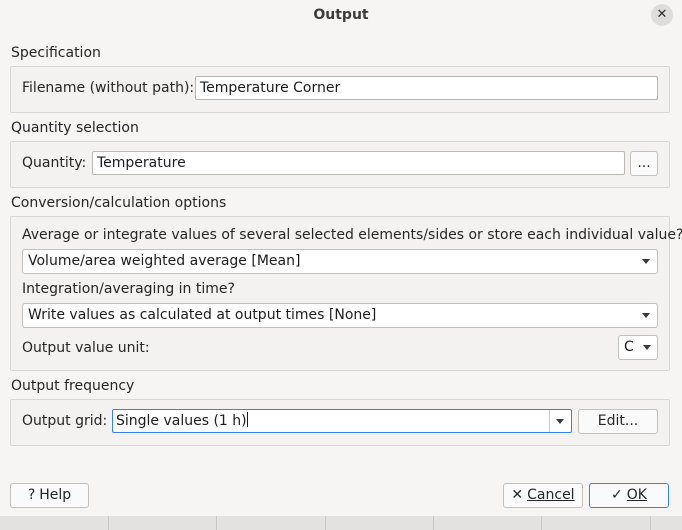 The height and width of the screenshot is (530, 682). I want to click on unit-select: C, so click(638, 347).